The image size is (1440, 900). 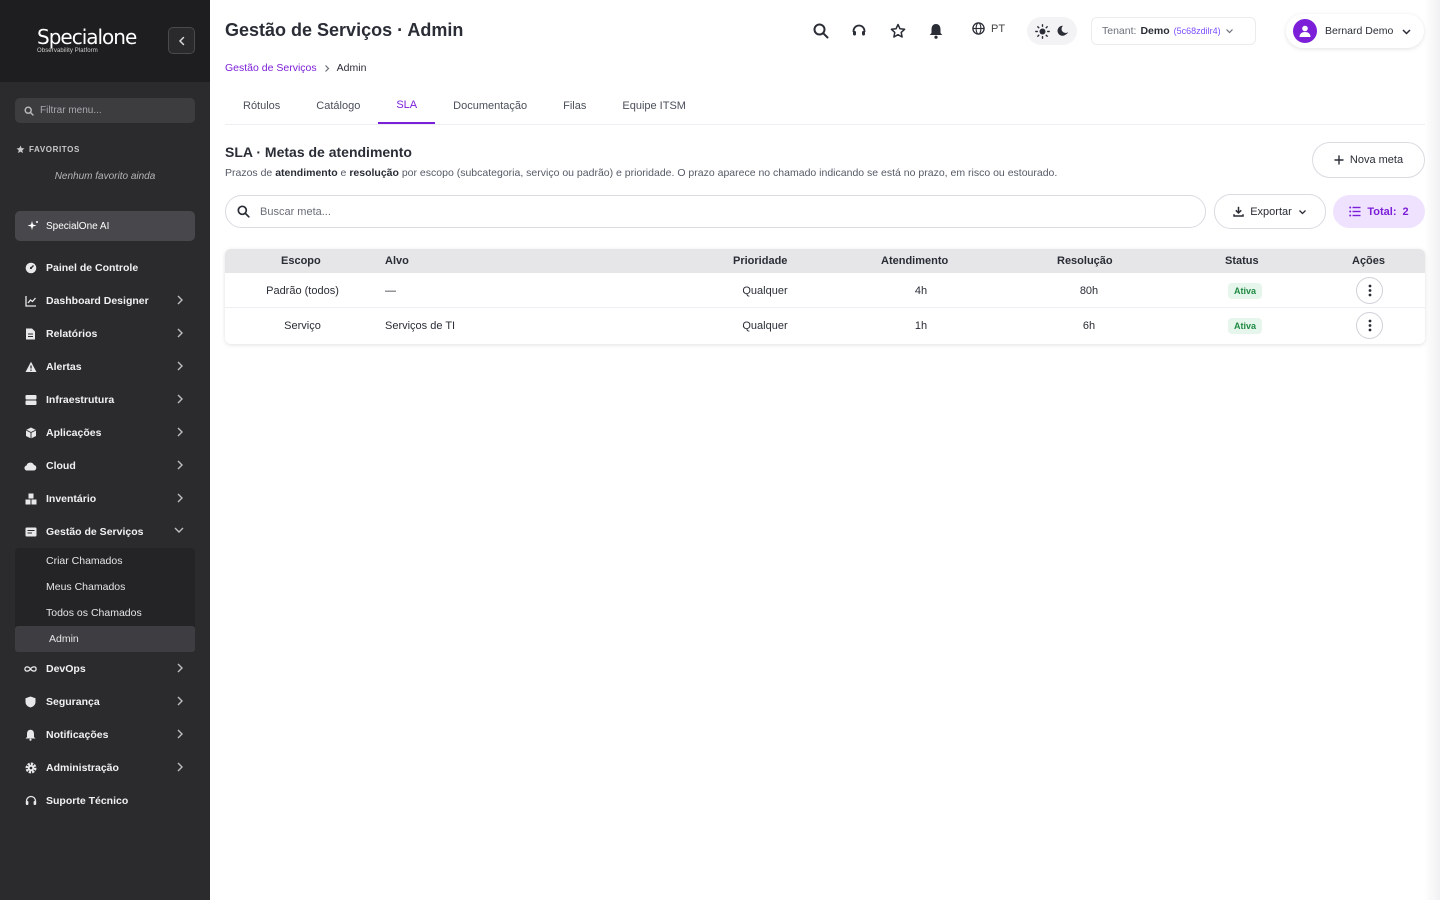 I want to click on tab-rotulos: Rótulos, so click(x=261, y=105).